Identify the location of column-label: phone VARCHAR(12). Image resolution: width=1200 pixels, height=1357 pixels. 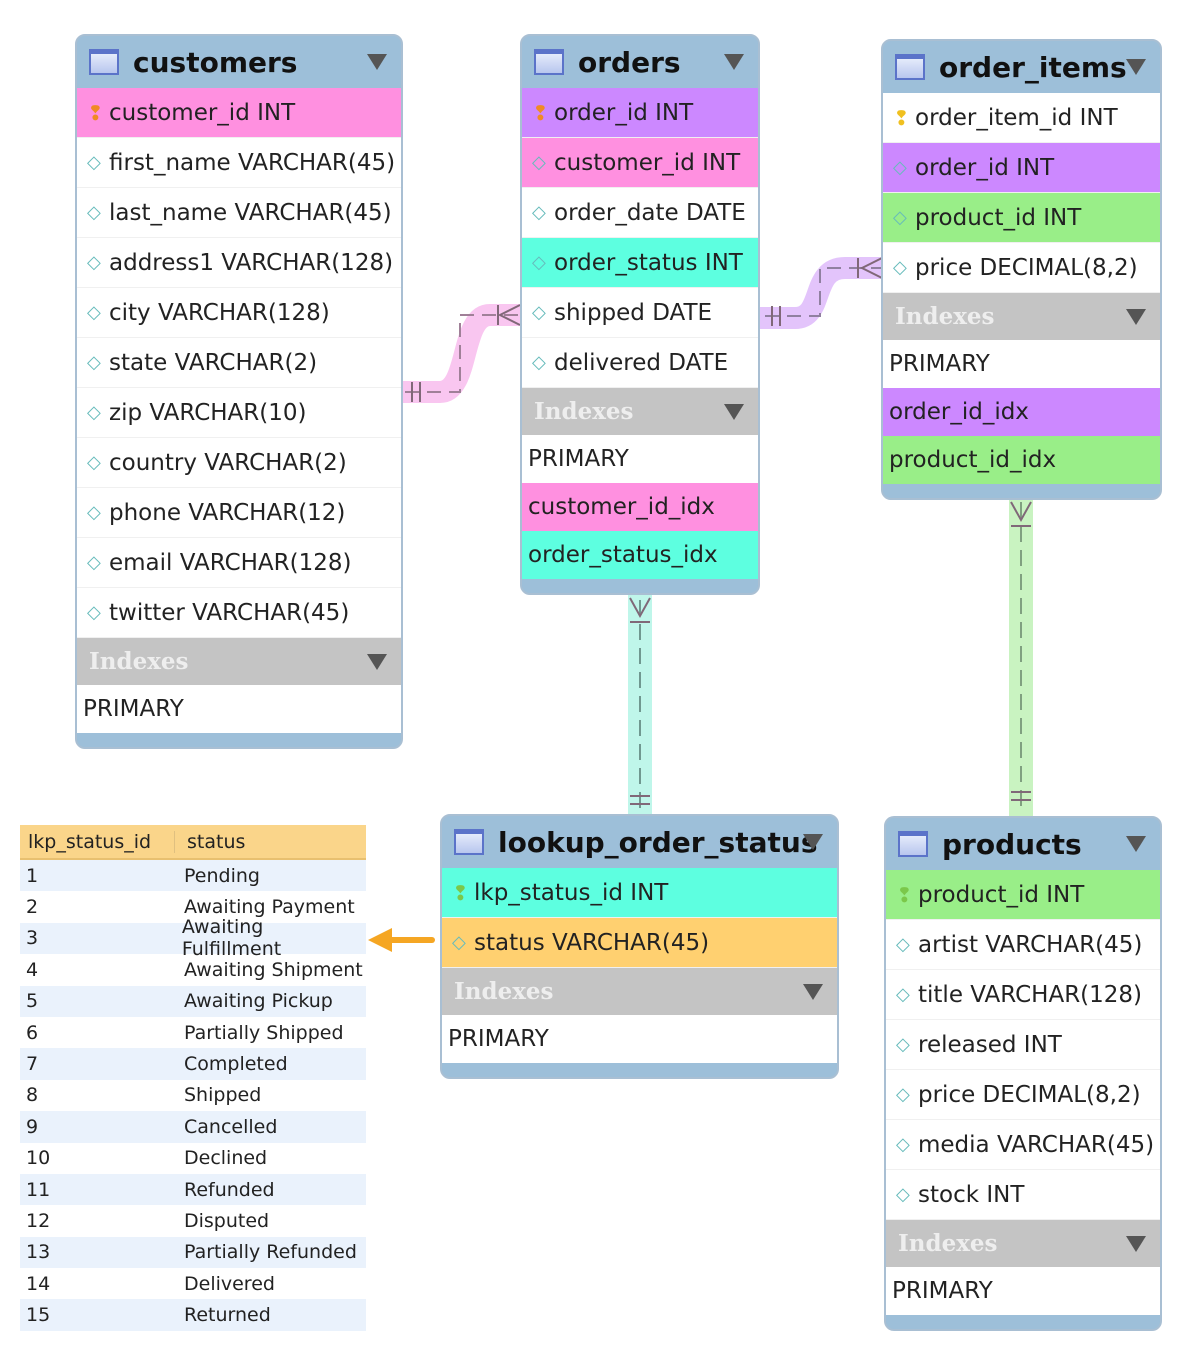
(227, 512).